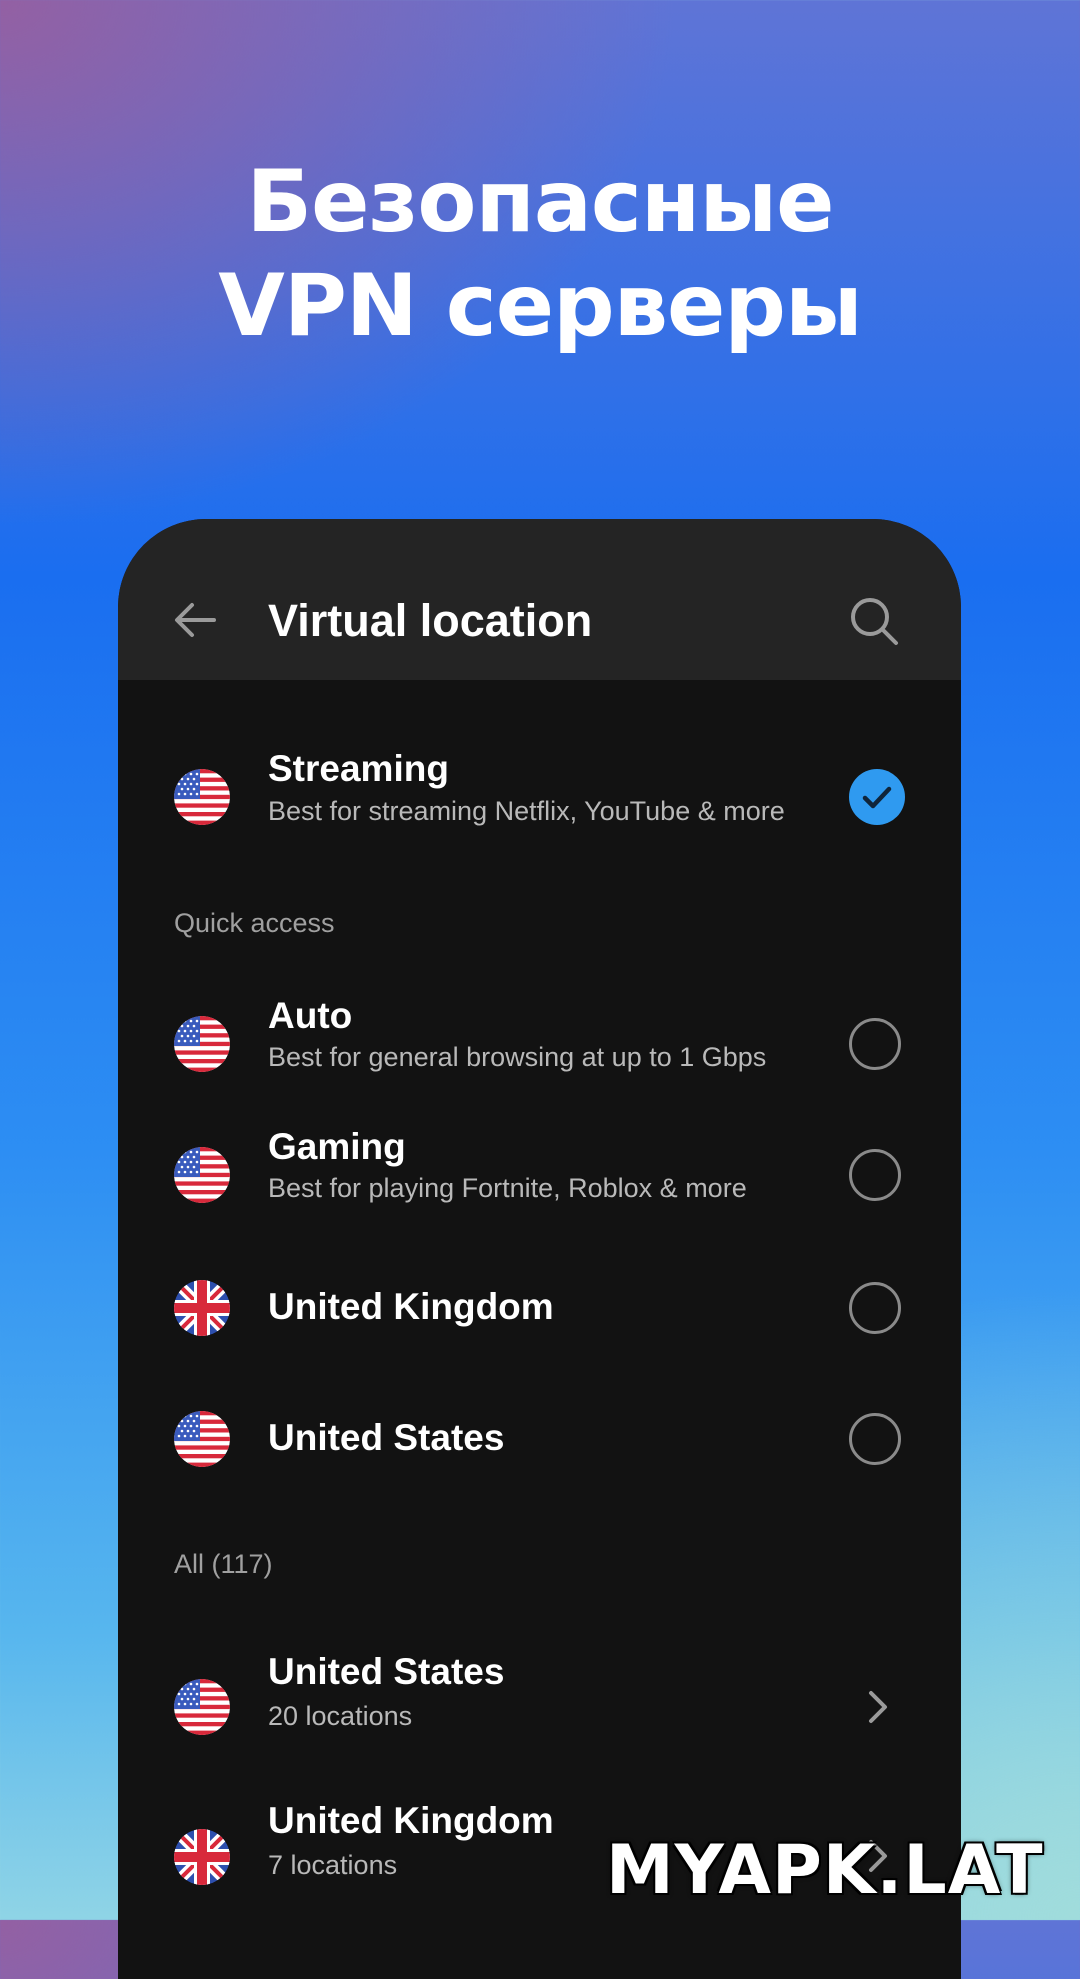 This screenshot has height=1979, width=1080. What do you see at coordinates (223, 1564) in the screenshot?
I see `section-label-all: All (117)` at bounding box center [223, 1564].